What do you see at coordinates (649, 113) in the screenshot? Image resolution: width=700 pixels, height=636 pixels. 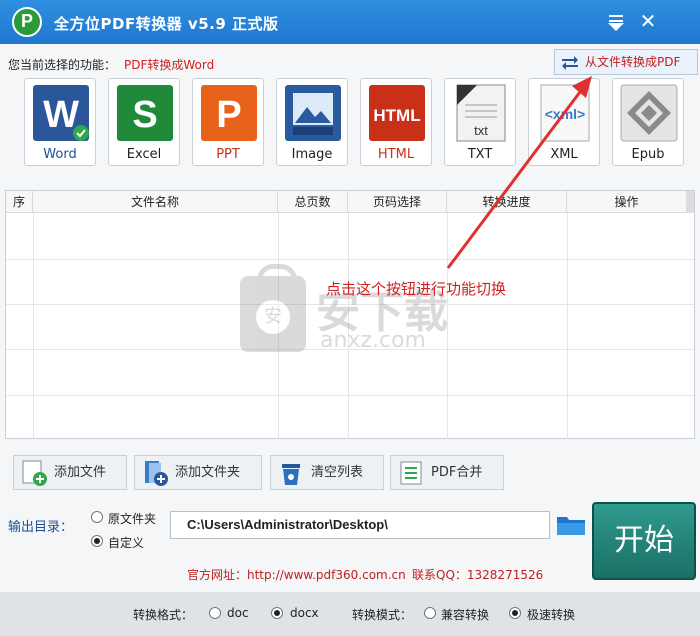 I see `epub-icon` at bounding box center [649, 113].